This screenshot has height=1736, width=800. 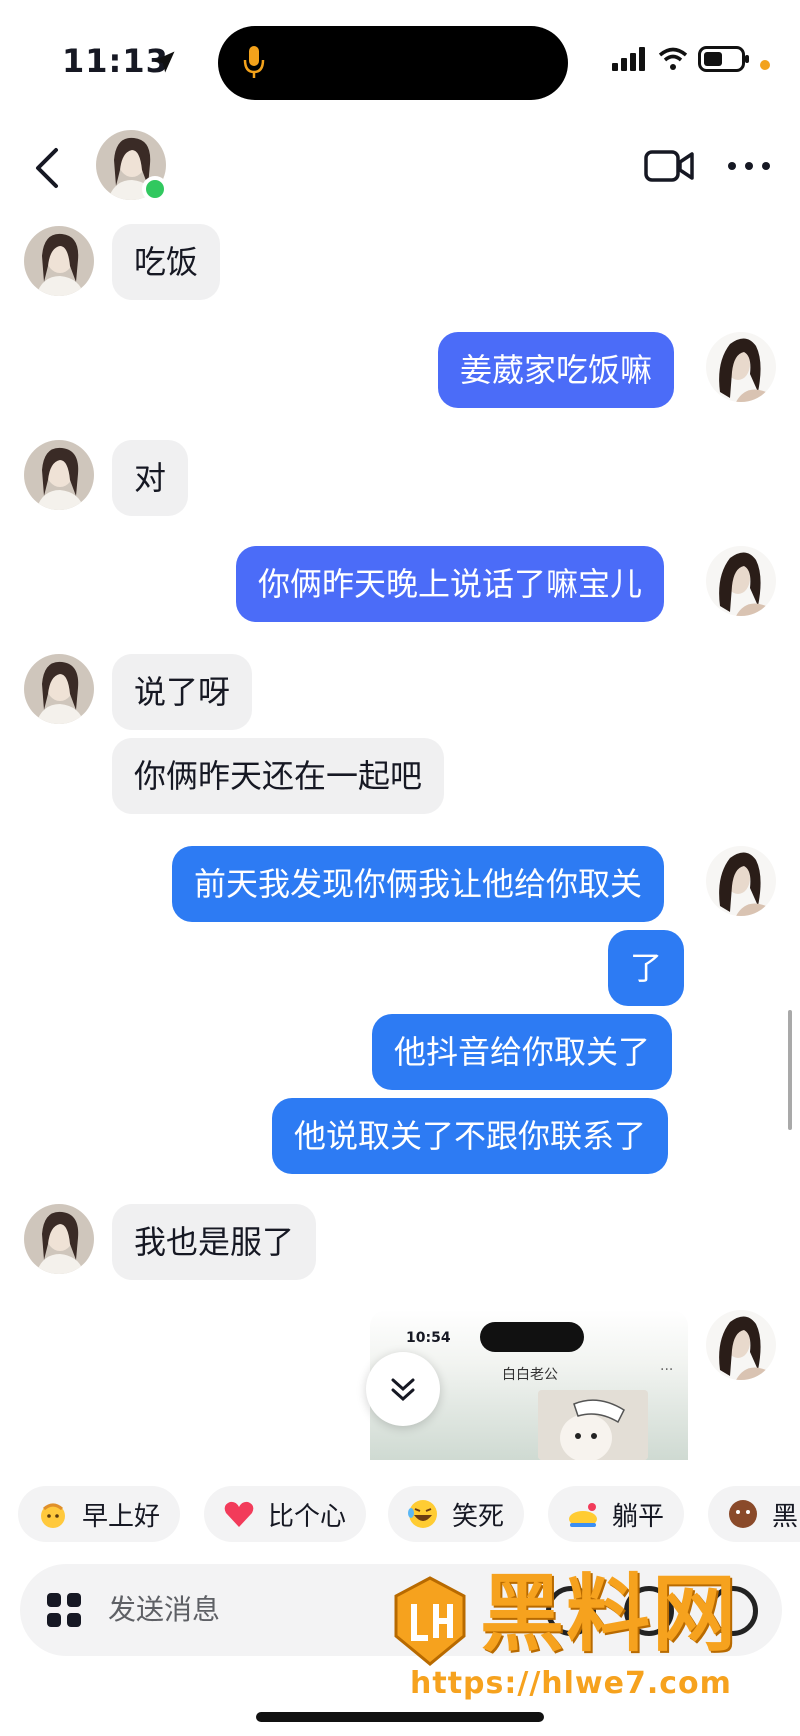 What do you see at coordinates (609, 1614) in the screenshot?
I see `watermark-brand: 黑料网` at bounding box center [609, 1614].